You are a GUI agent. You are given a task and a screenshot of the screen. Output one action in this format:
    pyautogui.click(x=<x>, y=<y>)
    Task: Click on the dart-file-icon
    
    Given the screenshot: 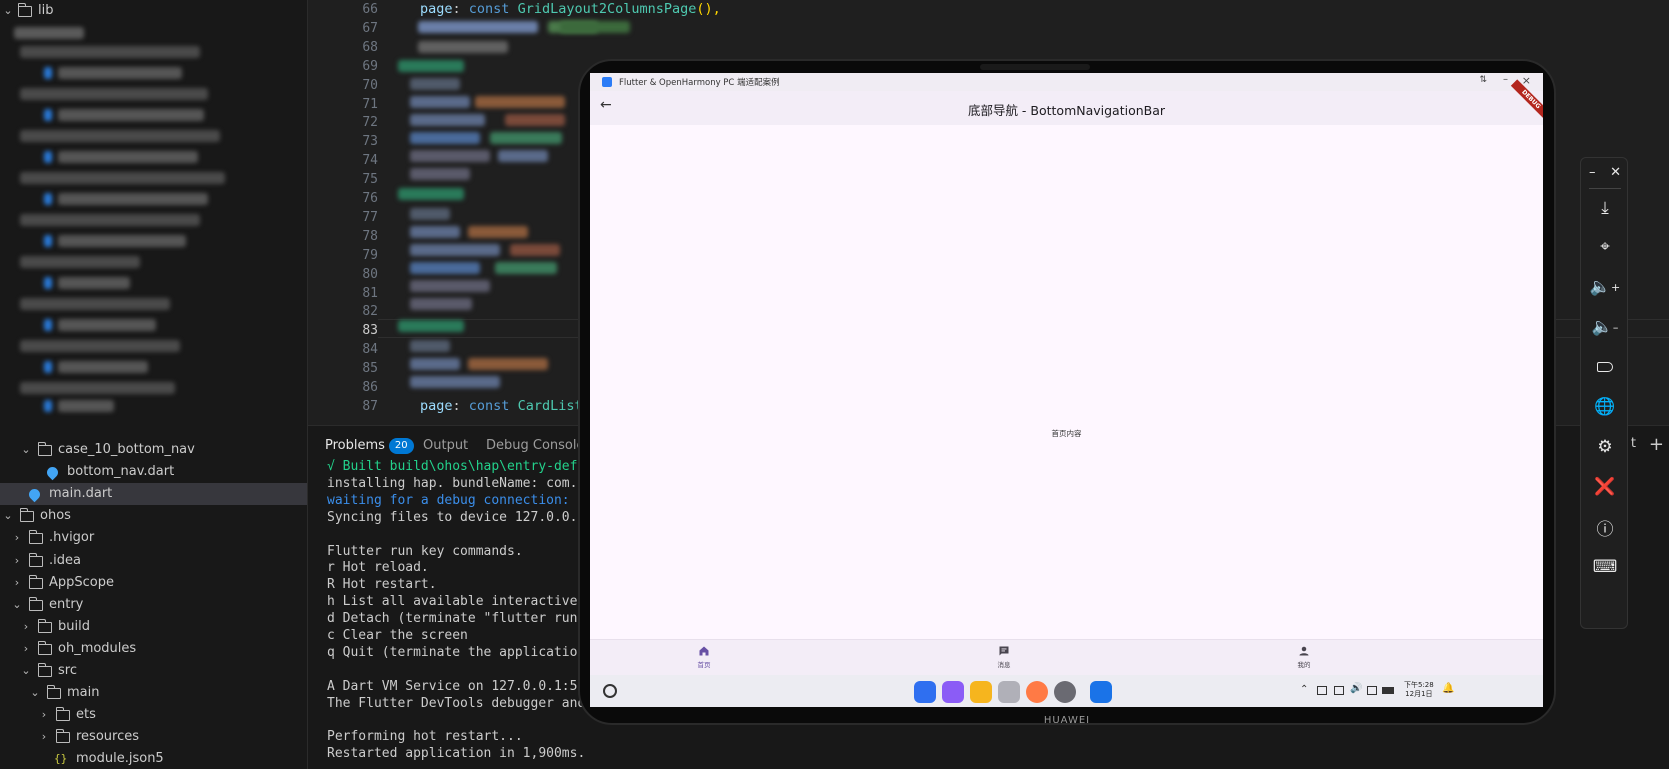 What is the action you would take?
    pyautogui.click(x=34, y=494)
    